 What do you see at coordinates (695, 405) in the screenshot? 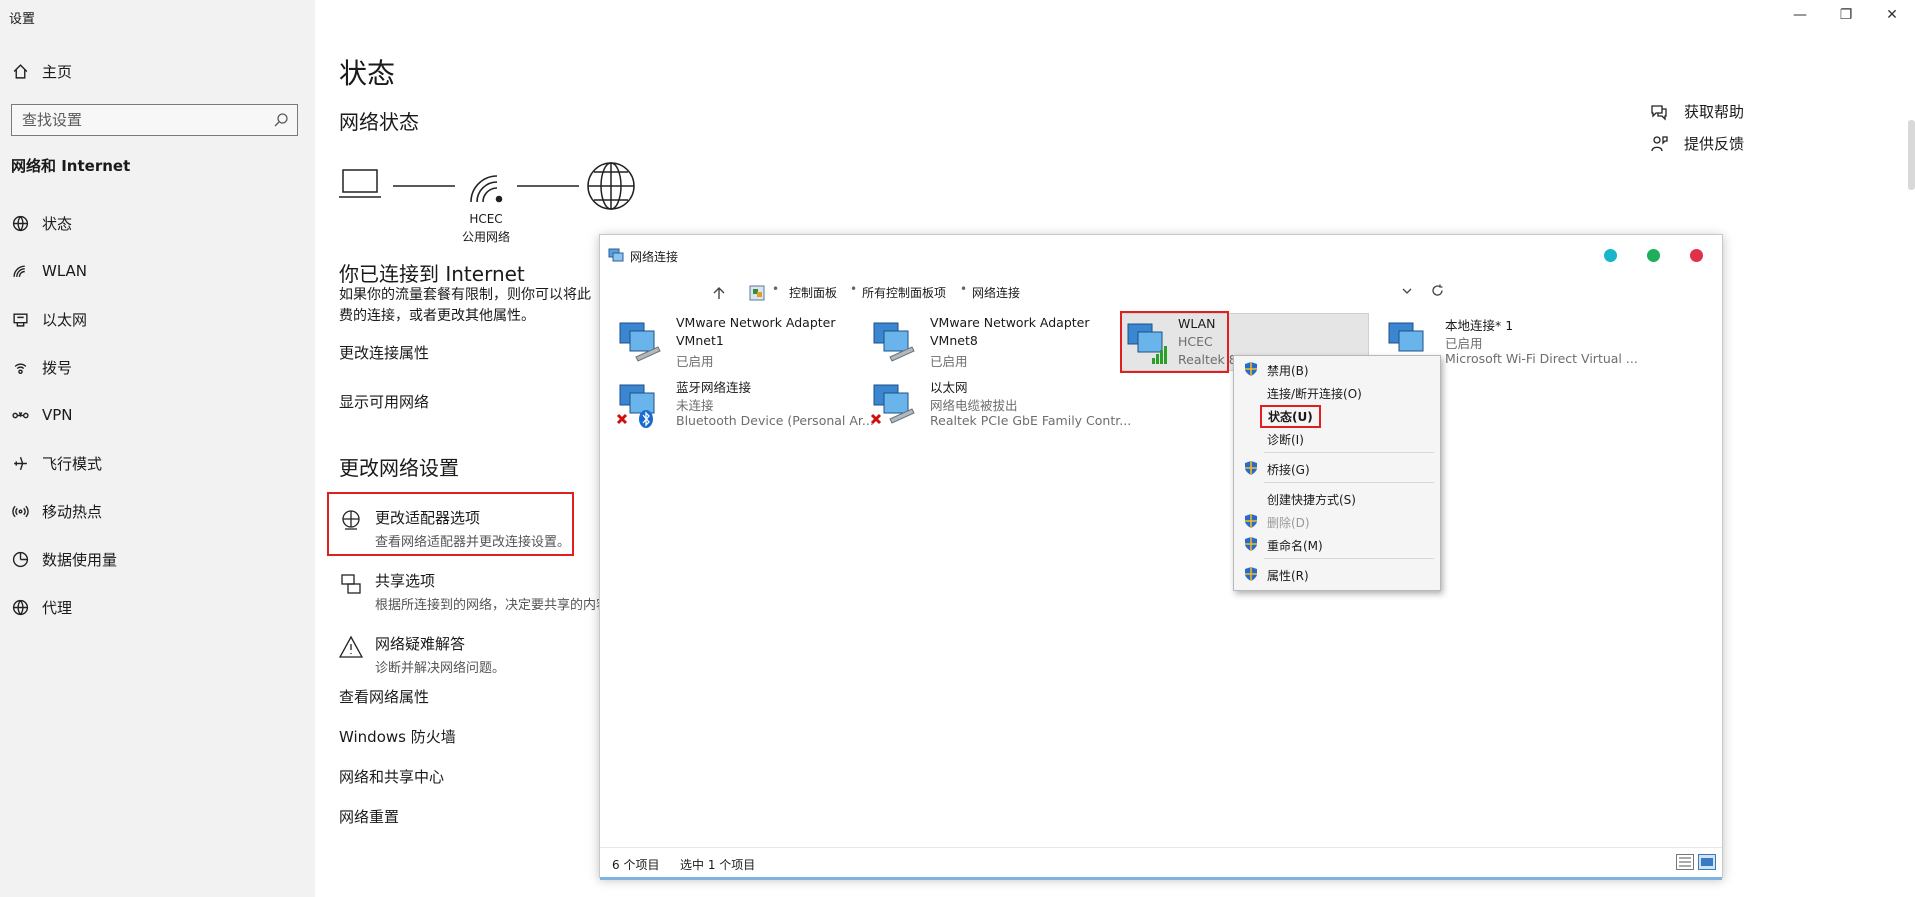
I see `connection-status: 未连接` at bounding box center [695, 405].